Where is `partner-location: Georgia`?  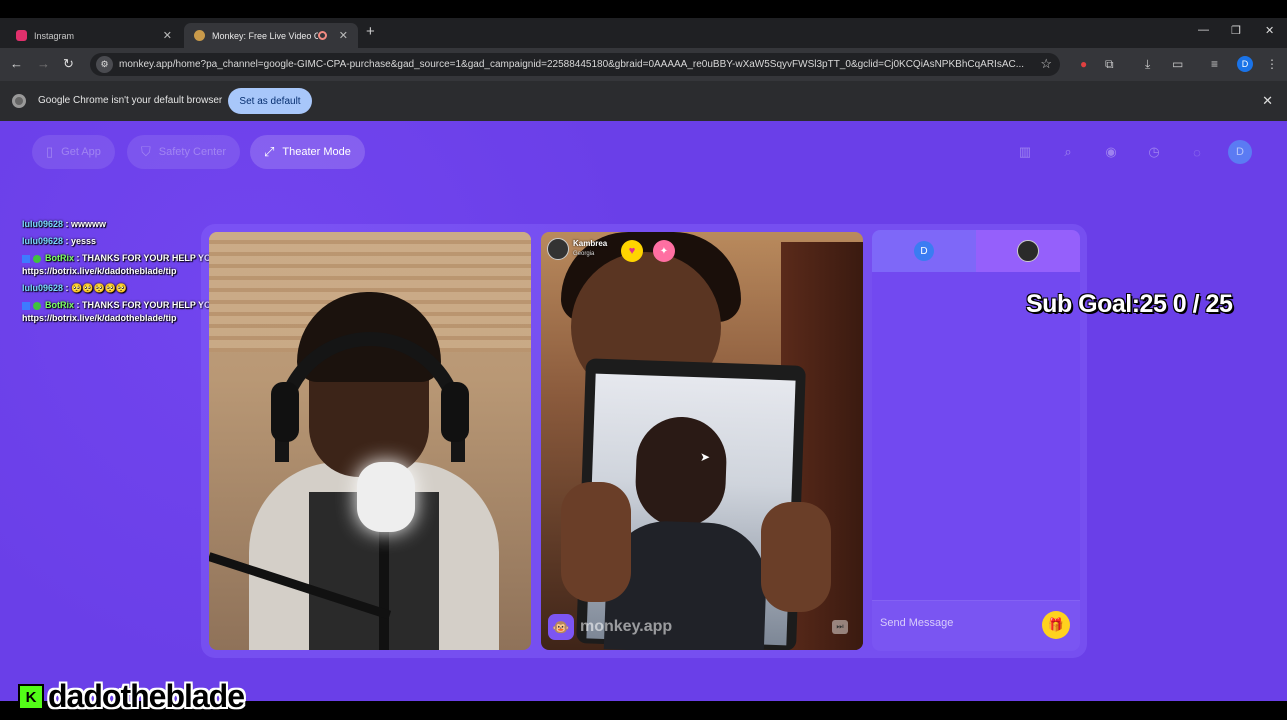
partner-location: Georgia is located at coordinates (584, 254).